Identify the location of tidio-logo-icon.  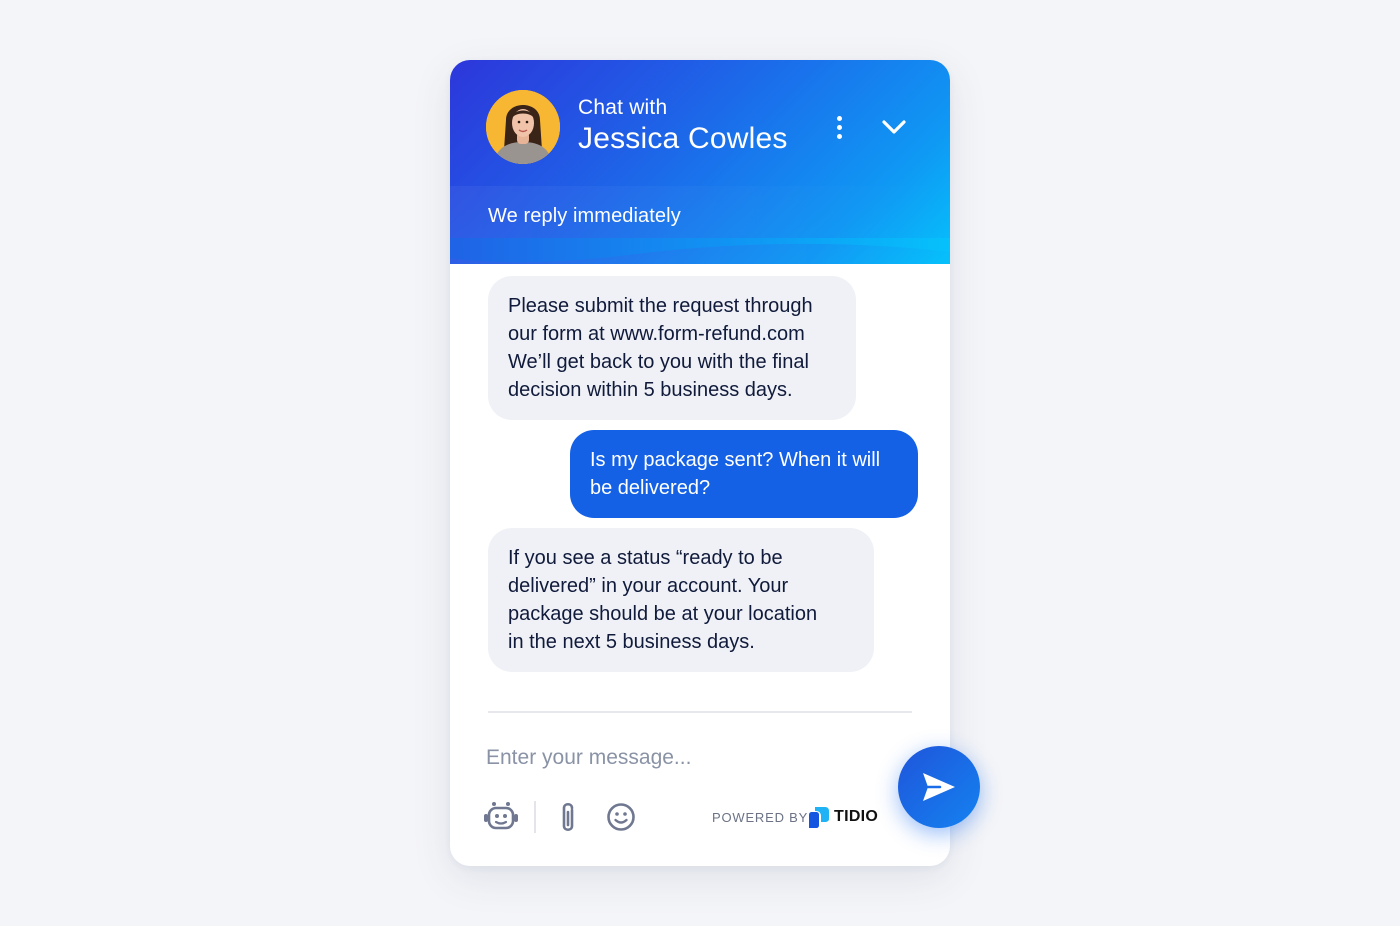
(819, 817).